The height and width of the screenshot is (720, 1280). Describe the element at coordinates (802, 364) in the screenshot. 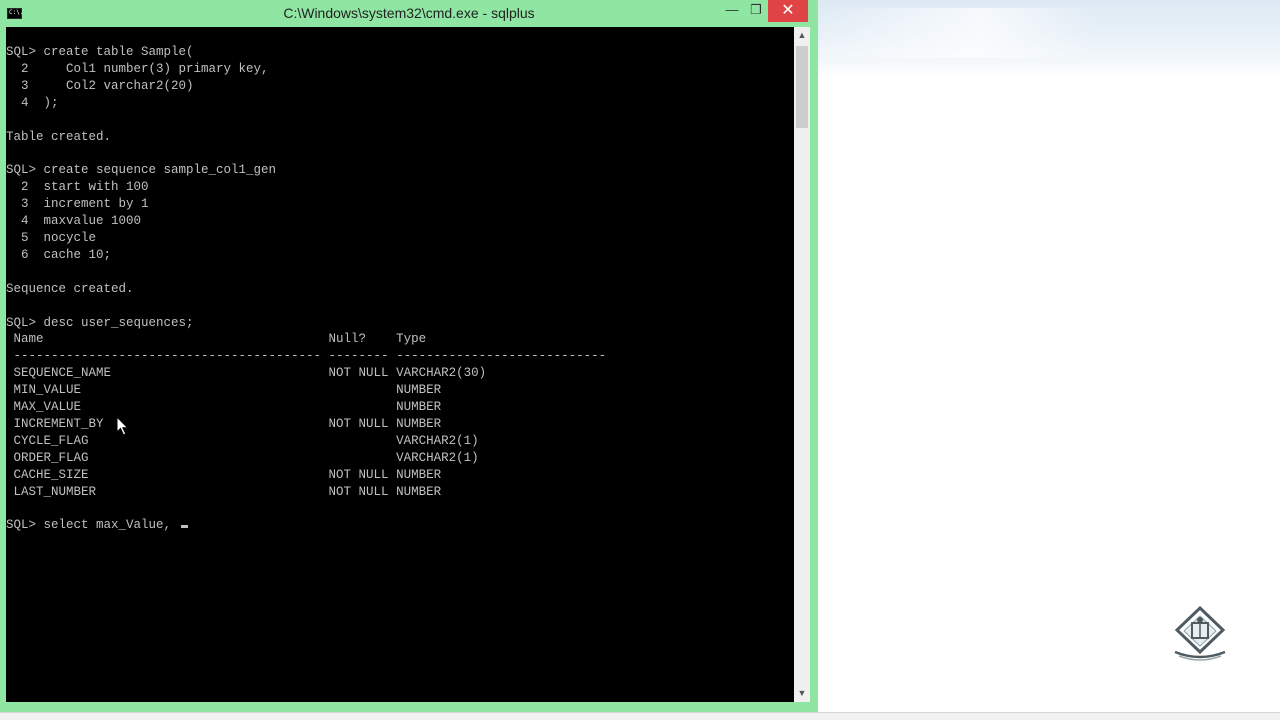

I see `vertical-scrollbar: ▲ ▼` at that location.